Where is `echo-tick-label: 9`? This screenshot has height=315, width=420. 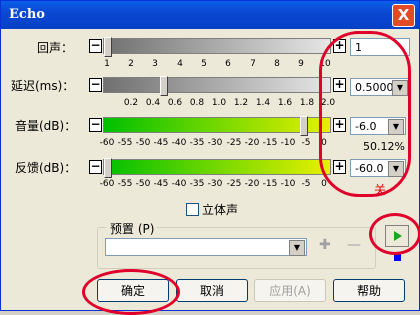 echo-tick-label: 9 is located at coordinates (301, 64).